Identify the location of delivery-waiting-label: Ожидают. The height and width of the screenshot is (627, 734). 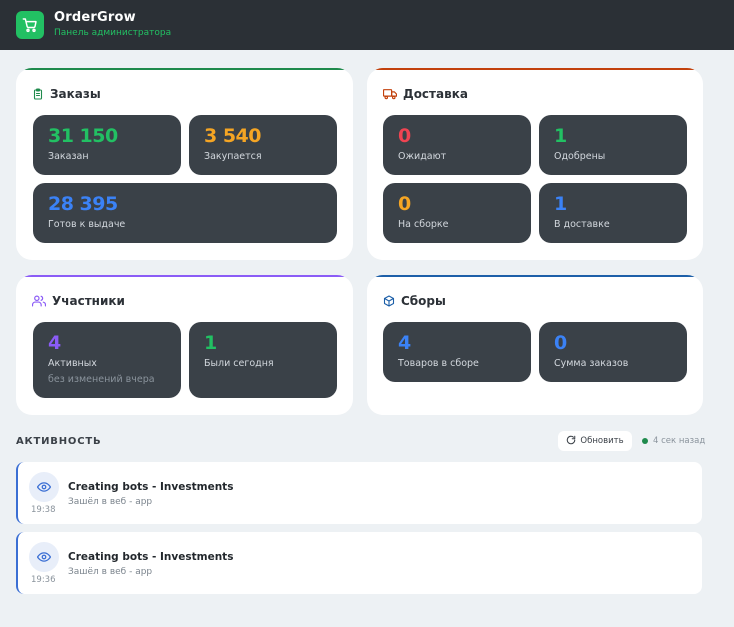
(422, 156).